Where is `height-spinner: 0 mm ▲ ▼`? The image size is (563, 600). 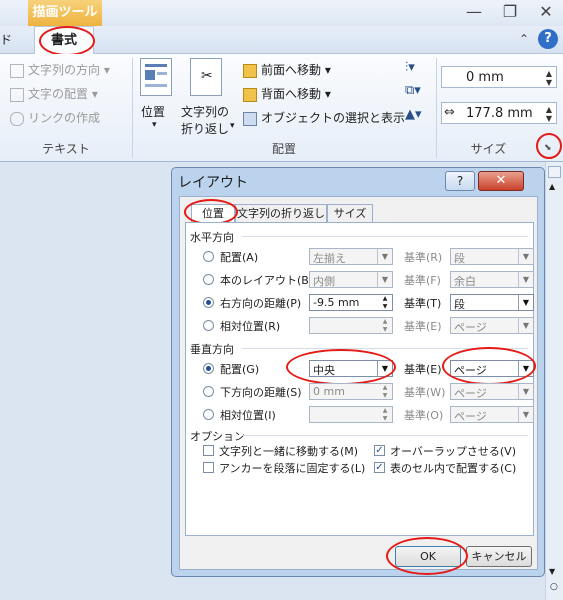
height-spinner: 0 mm ▲ ▼ is located at coordinates (499, 77).